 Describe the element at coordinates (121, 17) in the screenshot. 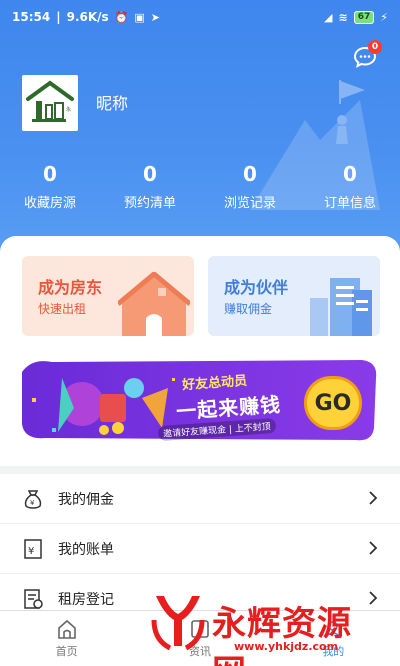

I see `alarm-icon: ⏰` at that location.